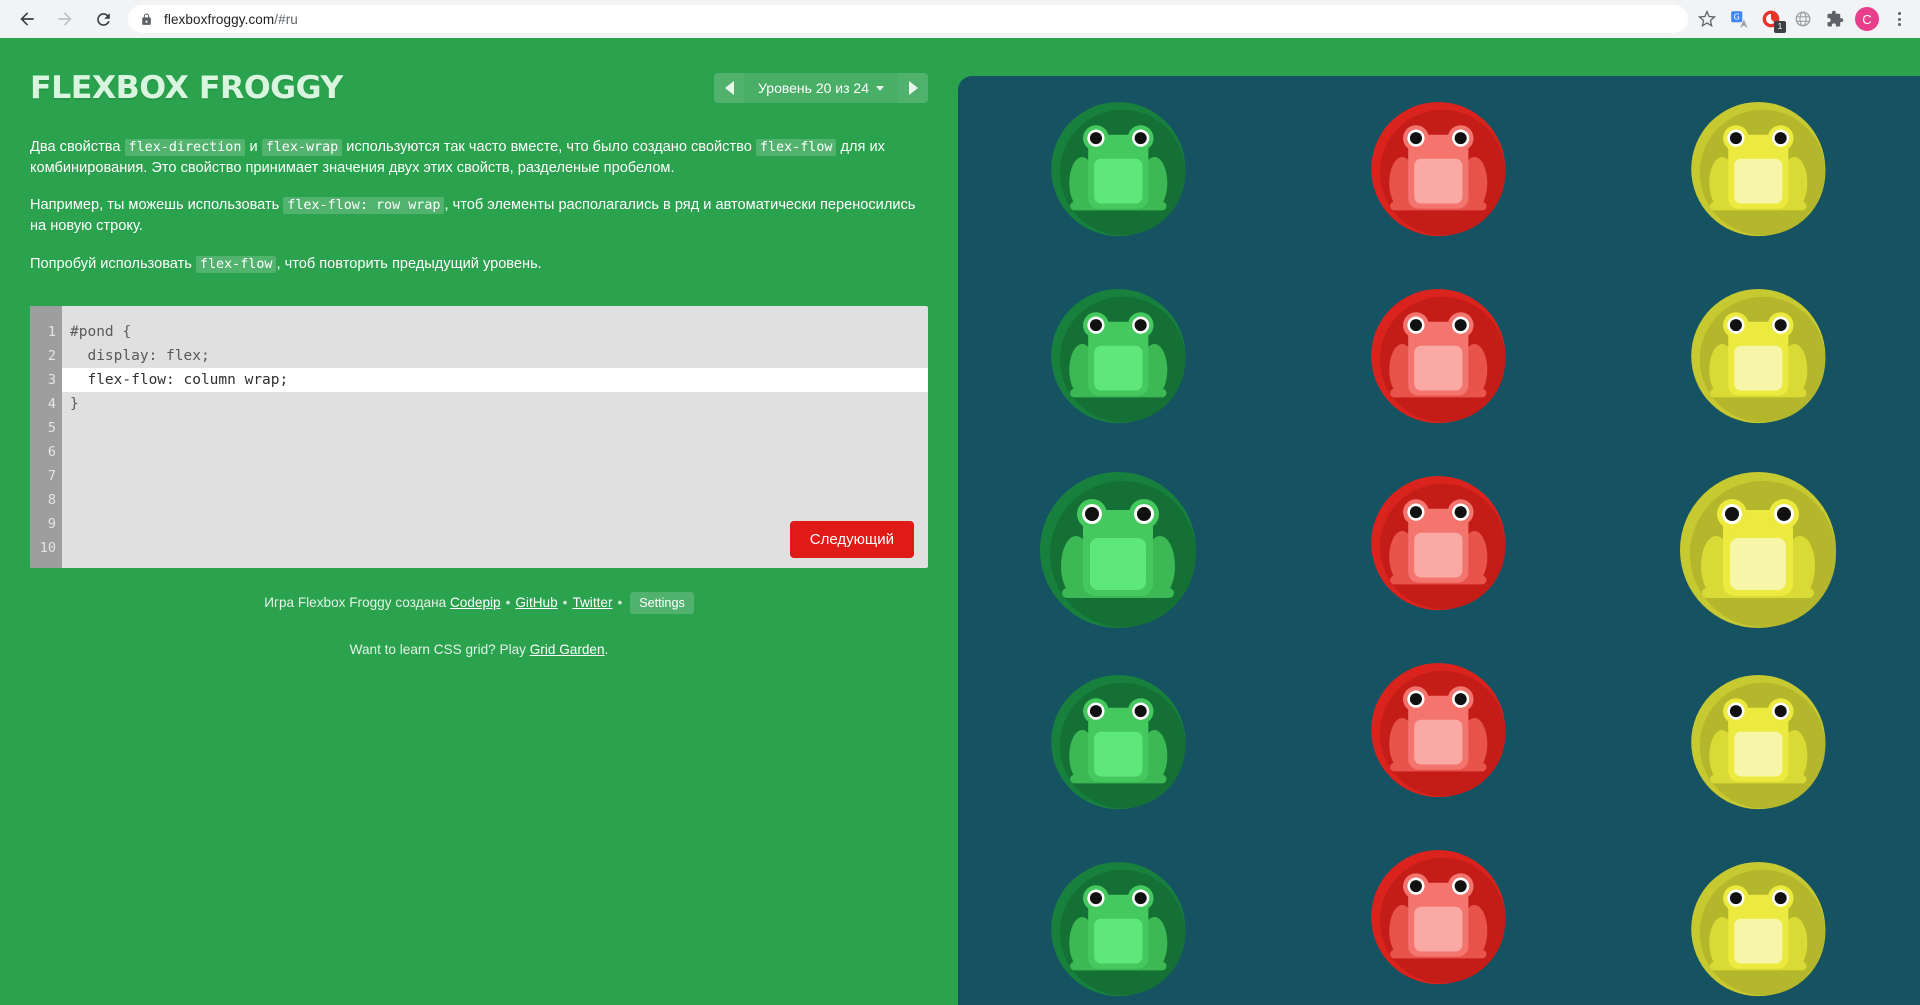 The image size is (1920, 1005). I want to click on next-level-button, so click(913, 88).